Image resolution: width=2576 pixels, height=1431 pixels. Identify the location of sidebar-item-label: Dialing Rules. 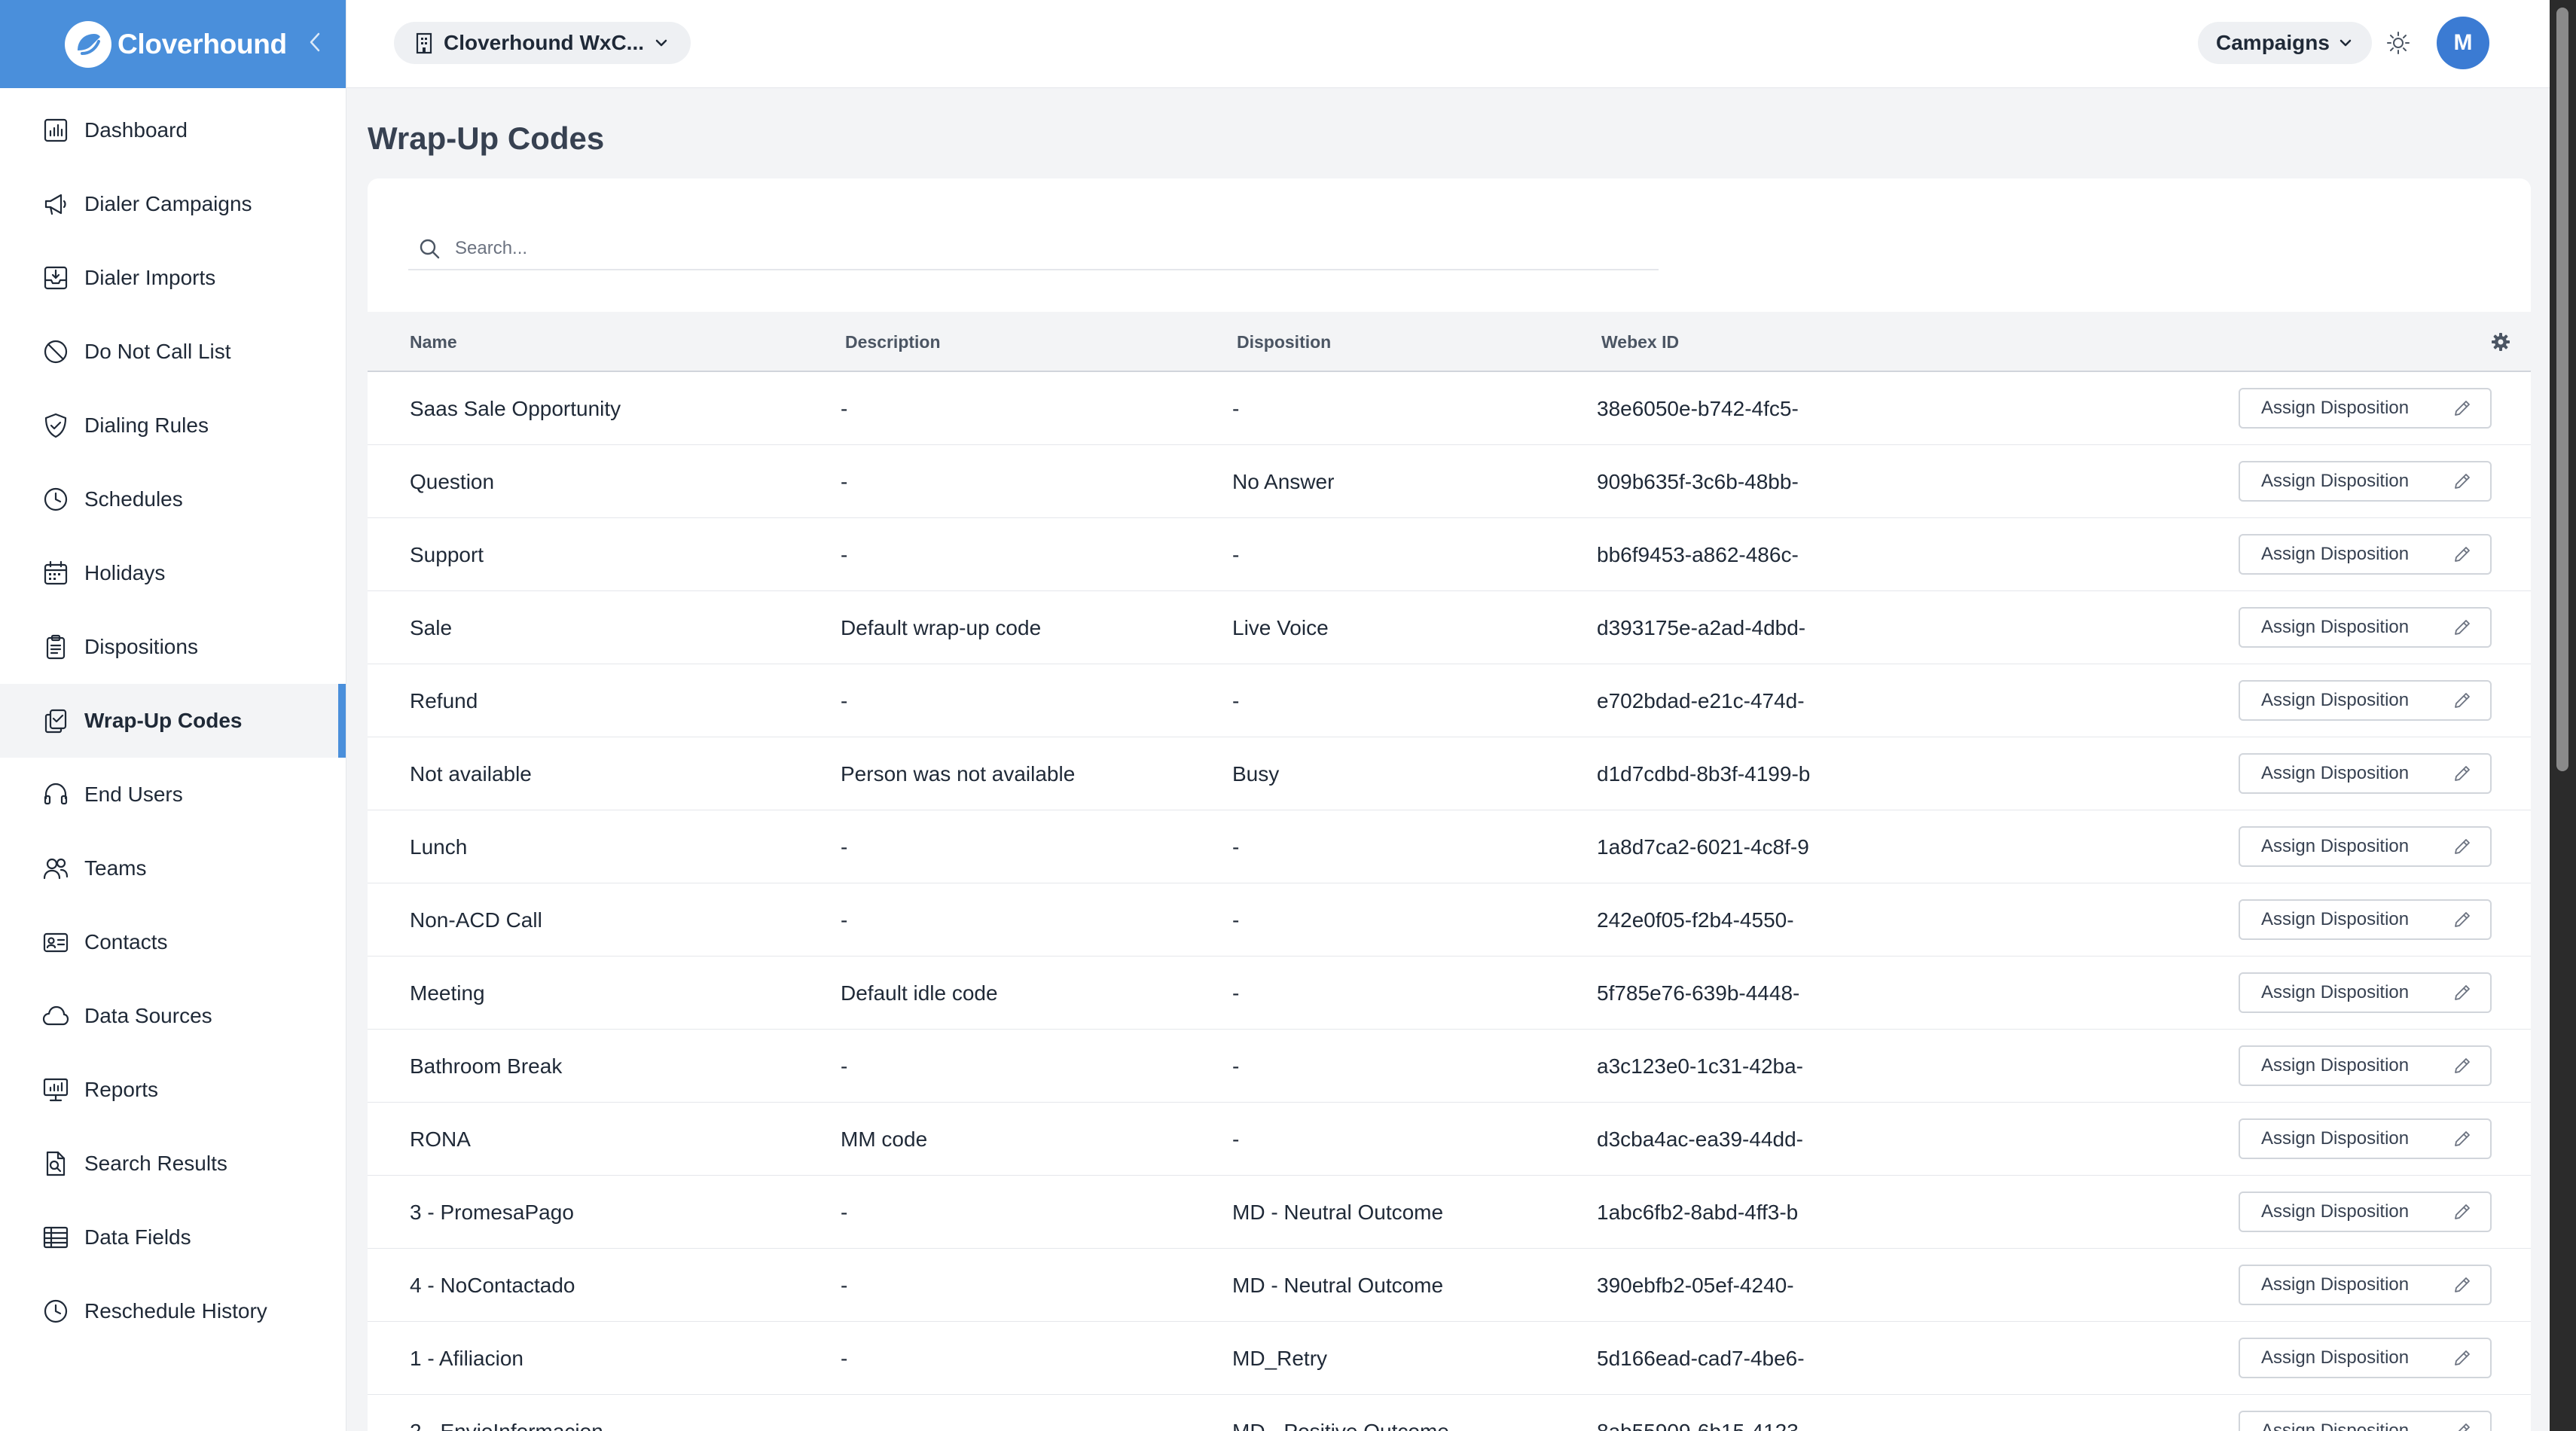
(146, 425).